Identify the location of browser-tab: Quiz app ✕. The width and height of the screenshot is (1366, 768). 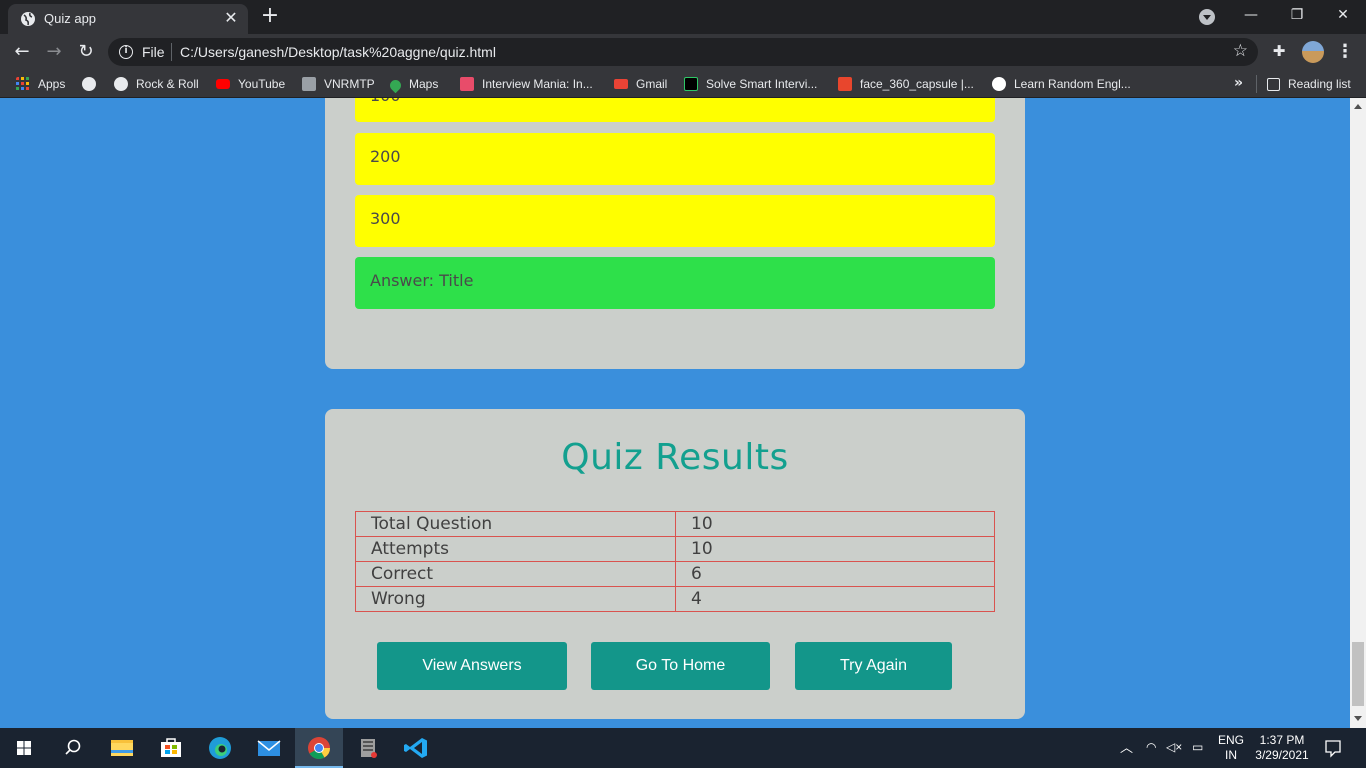
(128, 19).